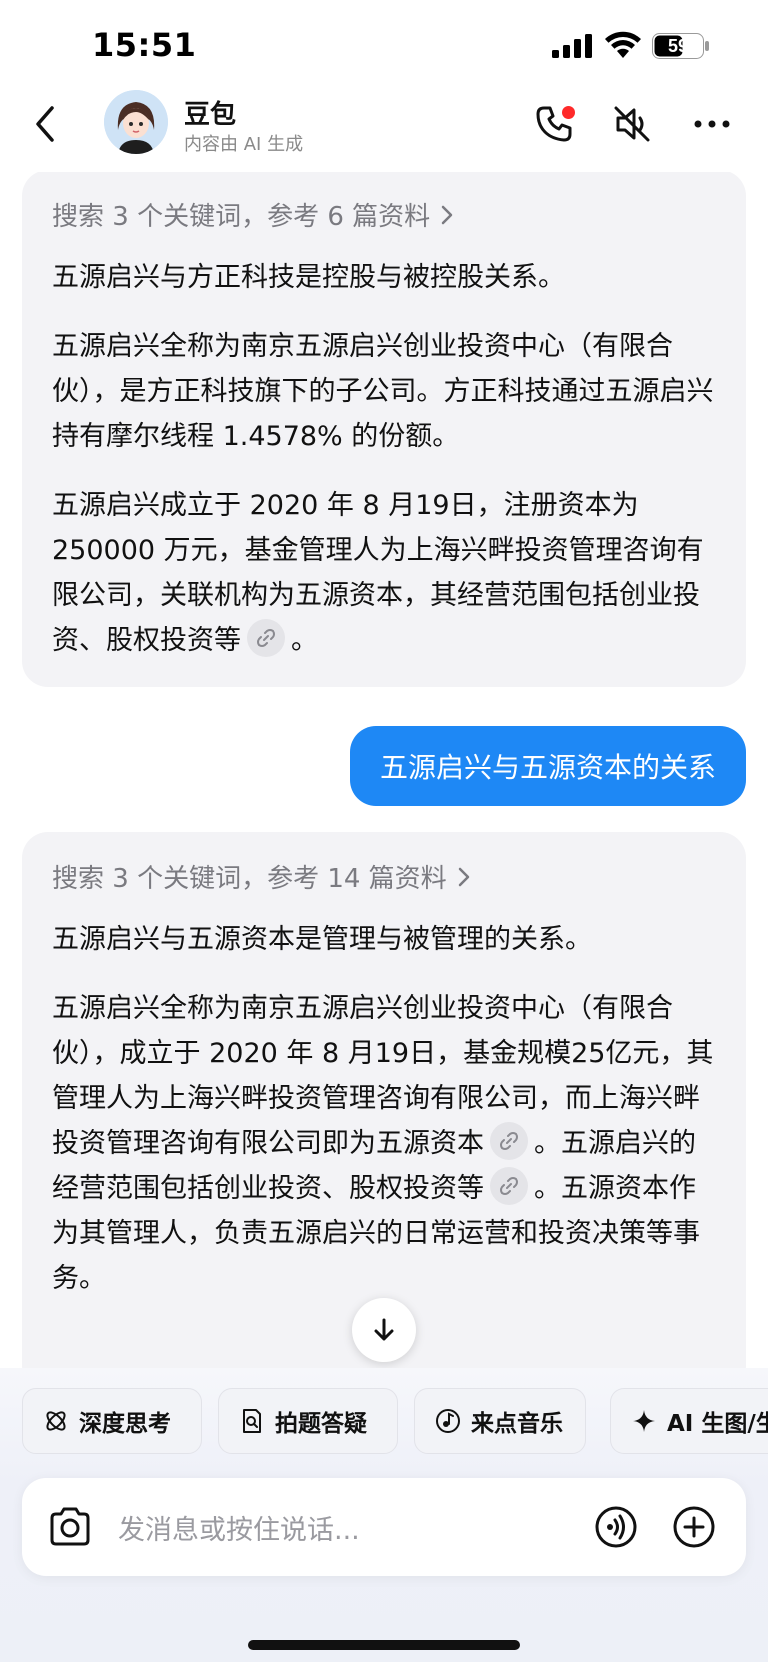 This screenshot has height=1662, width=768. What do you see at coordinates (308, 277) in the screenshot?
I see `message-paragraph: 五源启兴与方正科技是控股与被控股关系。` at bounding box center [308, 277].